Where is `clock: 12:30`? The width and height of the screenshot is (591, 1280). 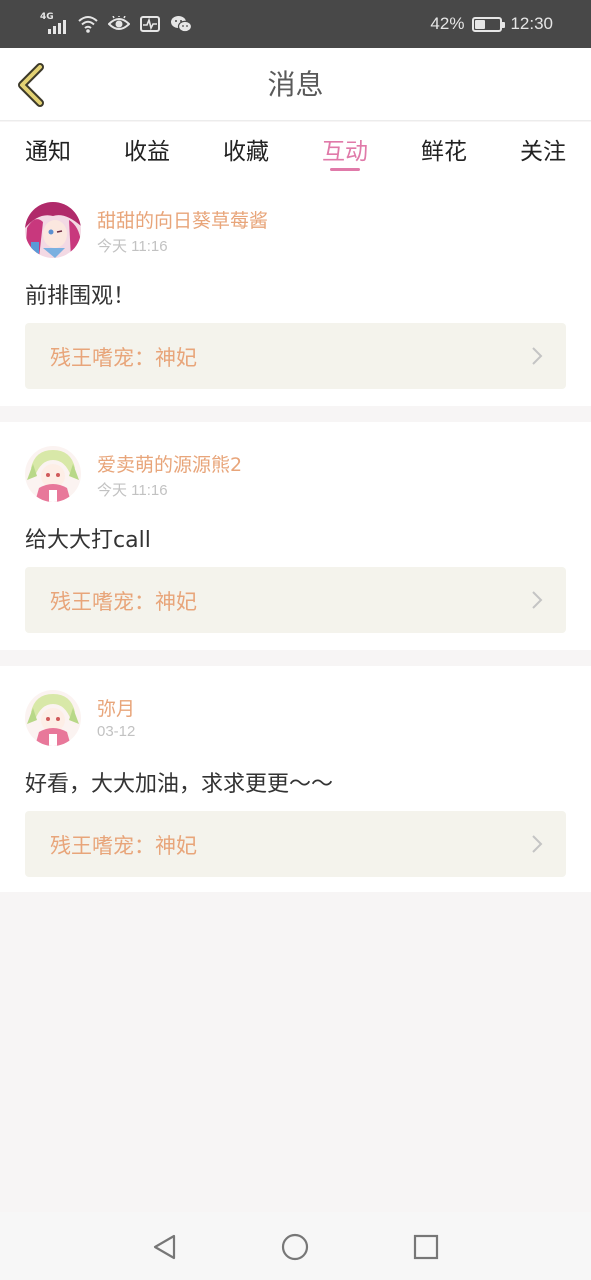
clock: 12:30 is located at coordinates (531, 23).